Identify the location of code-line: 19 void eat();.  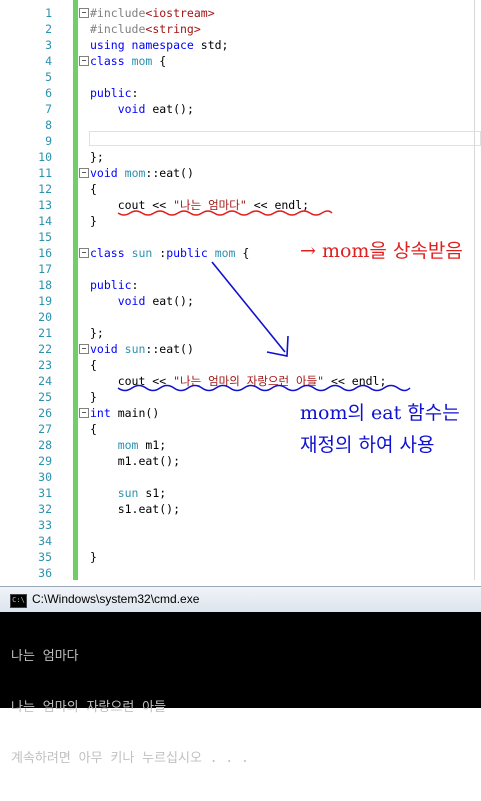
(240, 301).